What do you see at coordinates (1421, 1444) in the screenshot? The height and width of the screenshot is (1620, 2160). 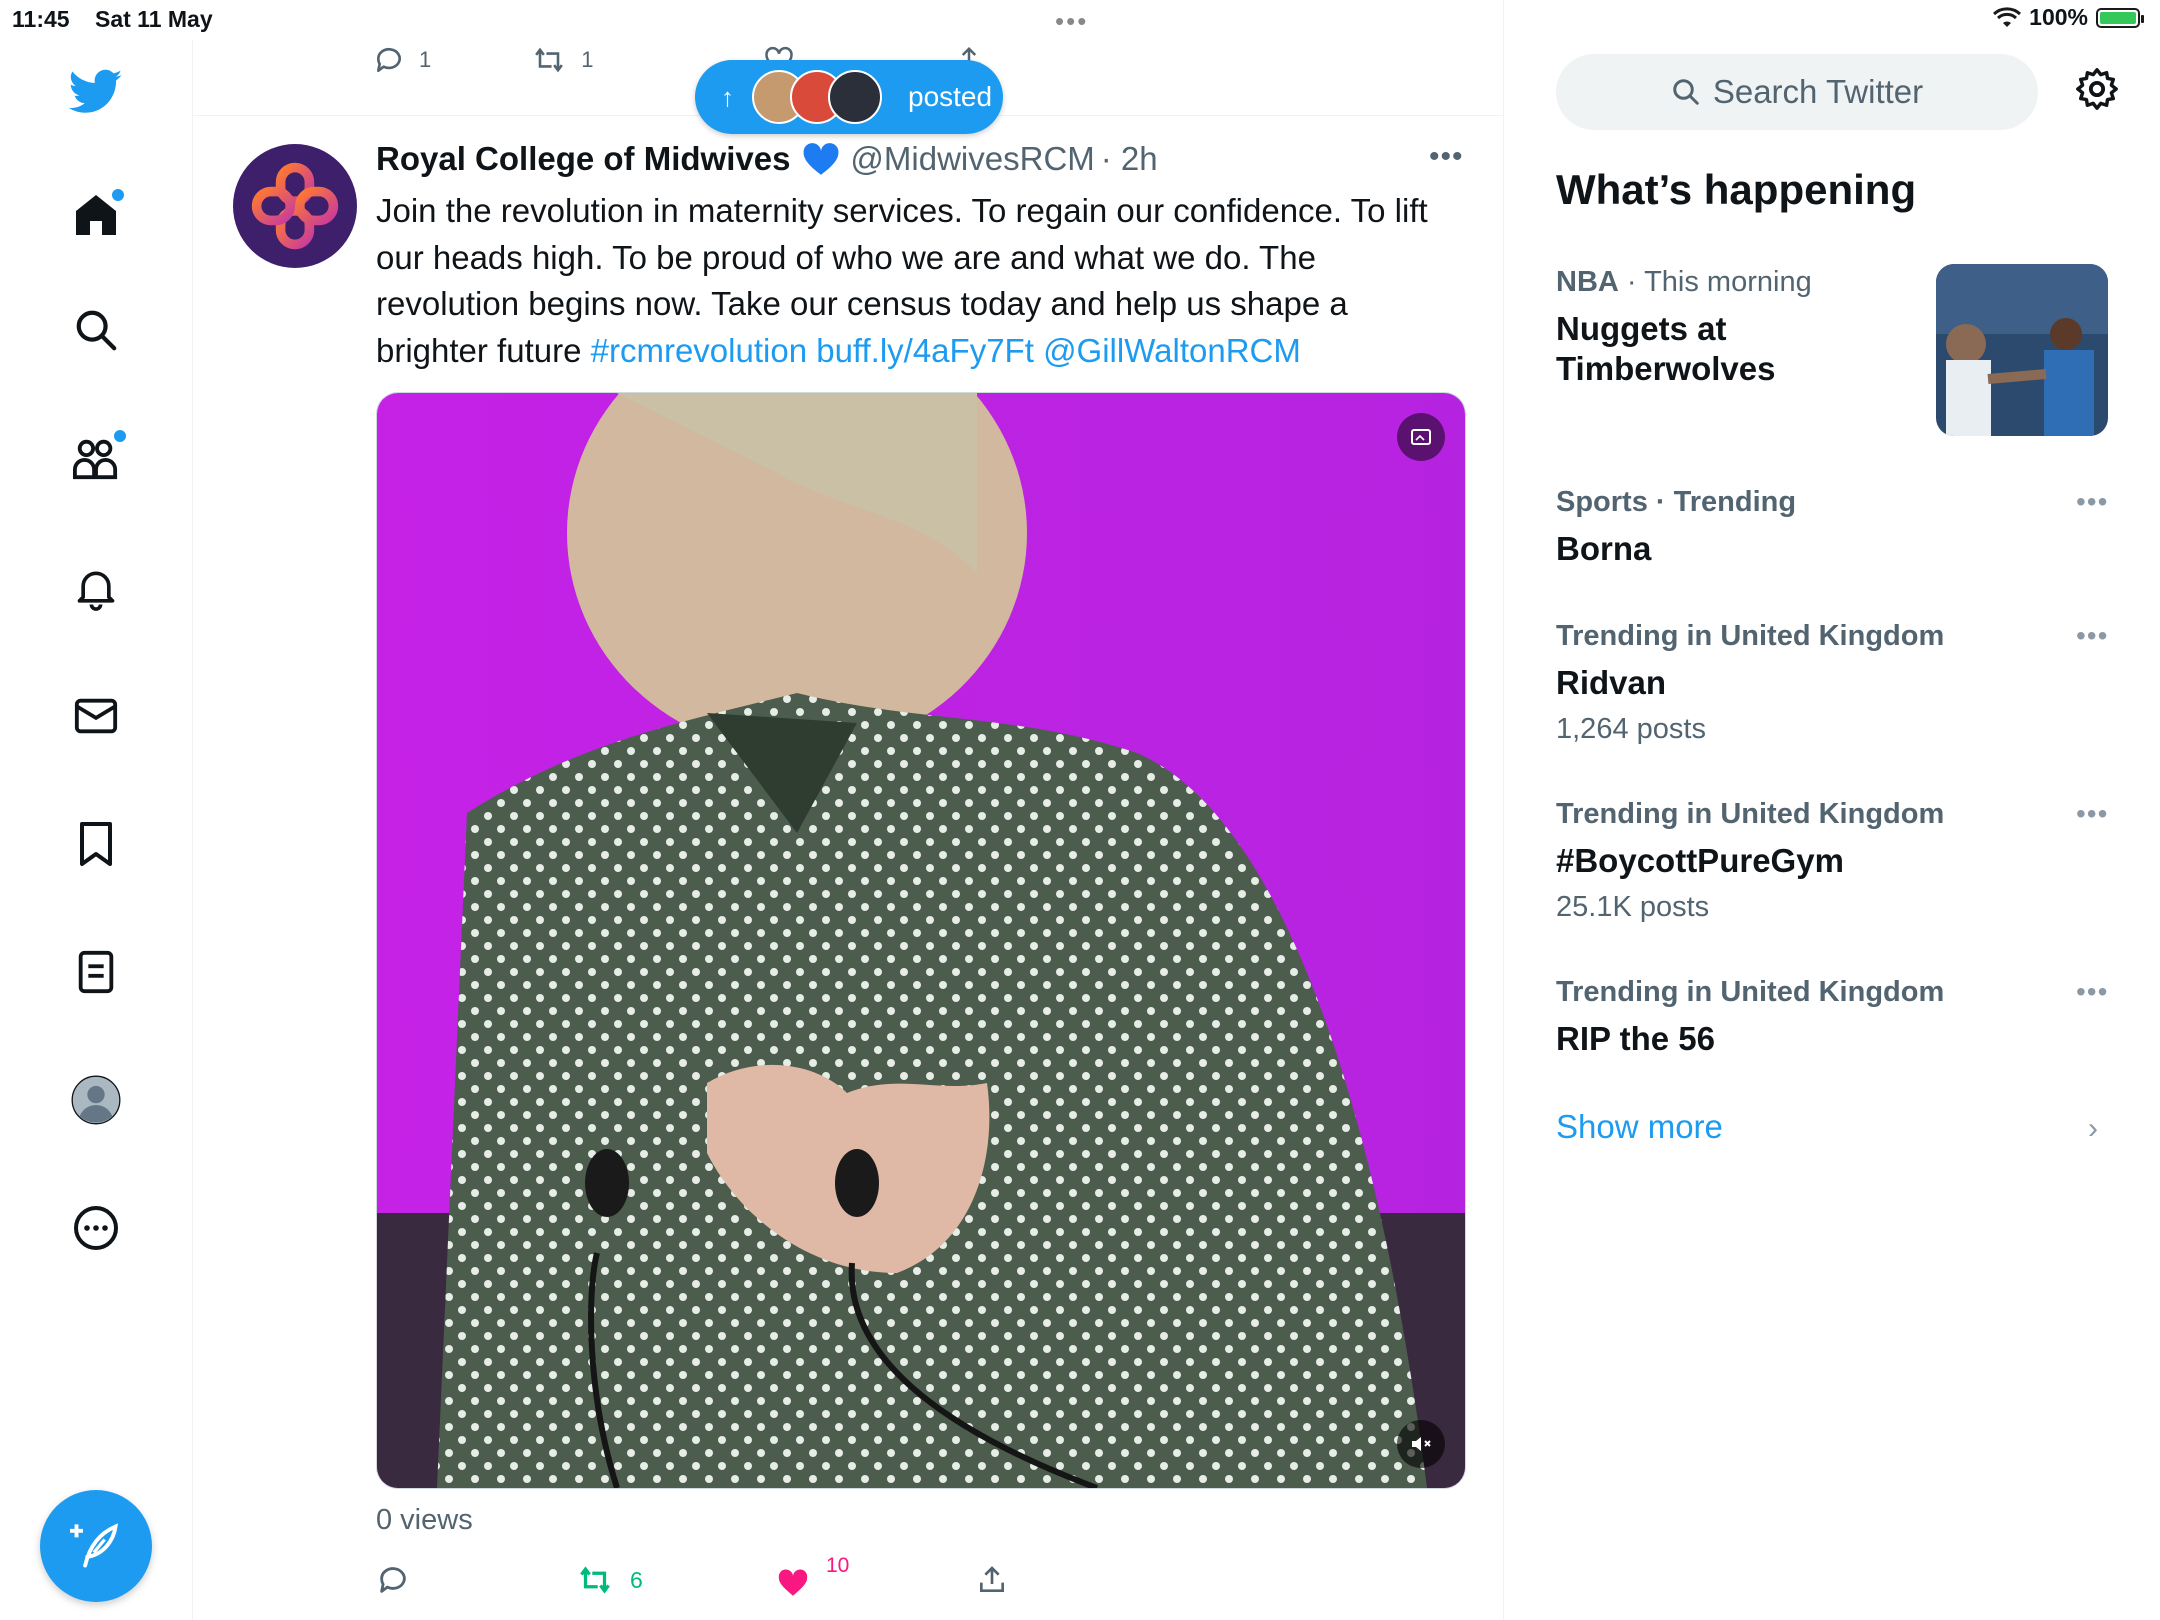 I see `mute-icon` at bounding box center [1421, 1444].